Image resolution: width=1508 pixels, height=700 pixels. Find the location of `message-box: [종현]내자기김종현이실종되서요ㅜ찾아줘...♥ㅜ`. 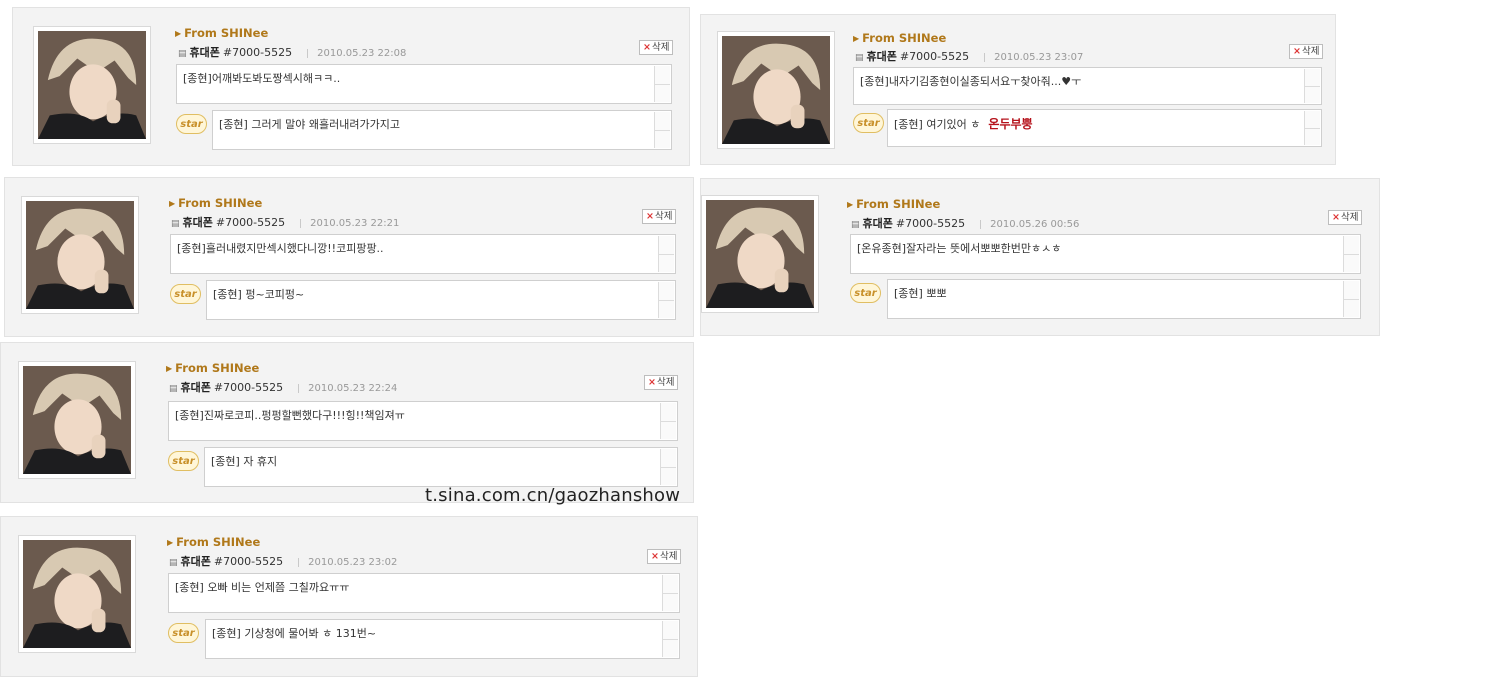

message-box: [종현]내자기김종현이실종되서요ㅜ찾아줘...♥ㅜ is located at coordinates (1087, 86).